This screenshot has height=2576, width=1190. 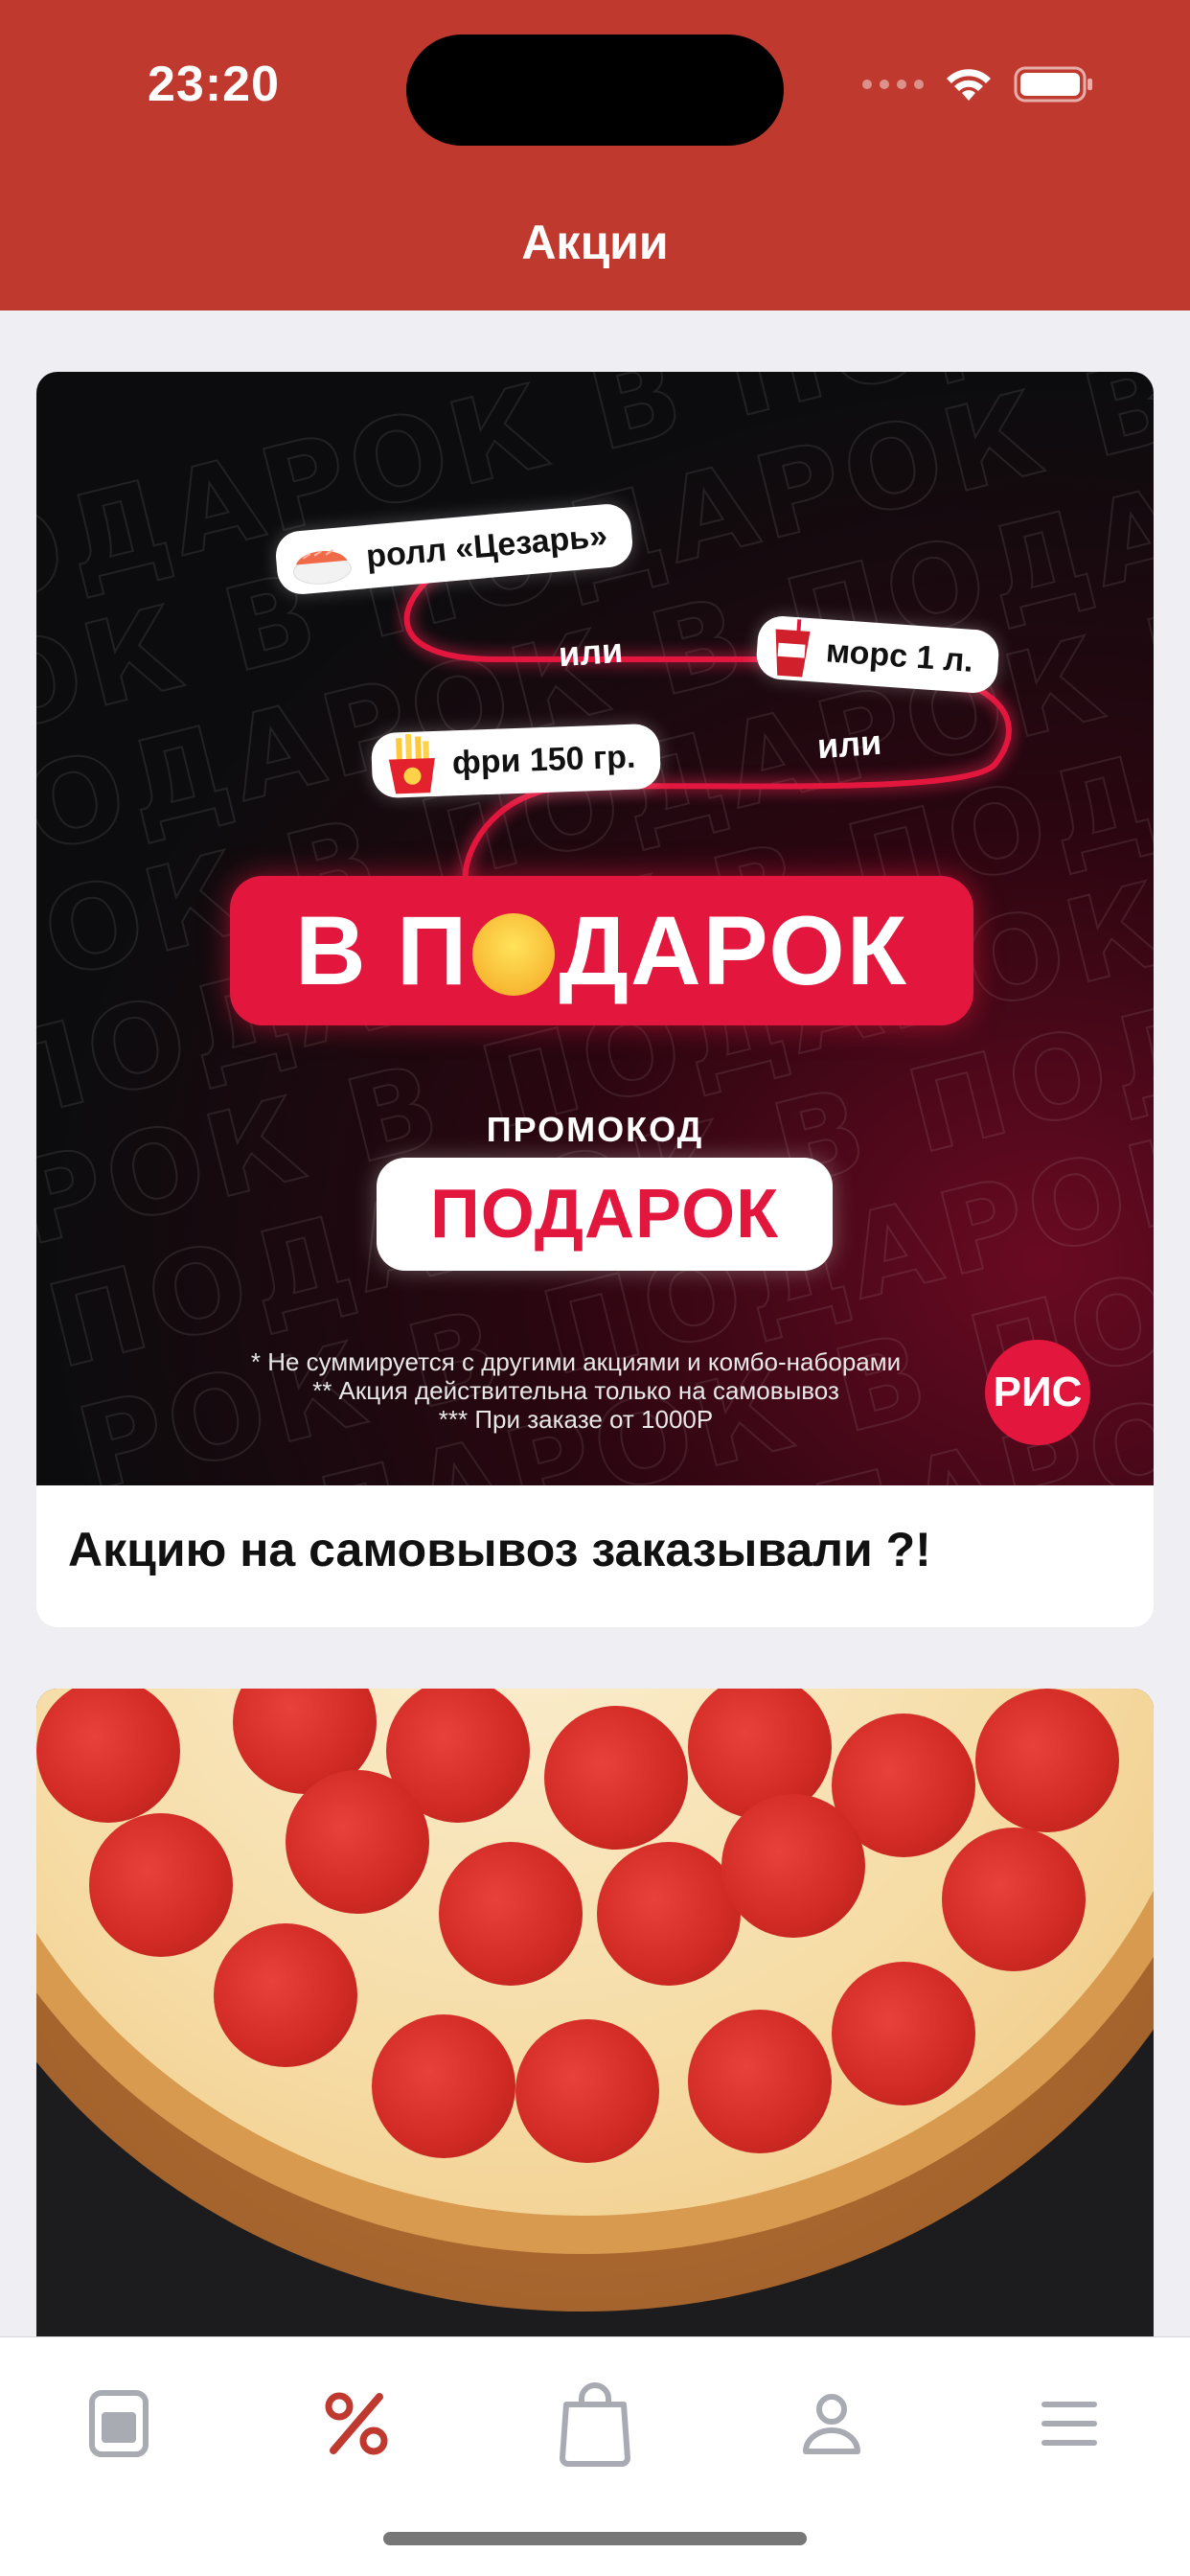 I want to click on fries-icon, so click(x=412, y=763).